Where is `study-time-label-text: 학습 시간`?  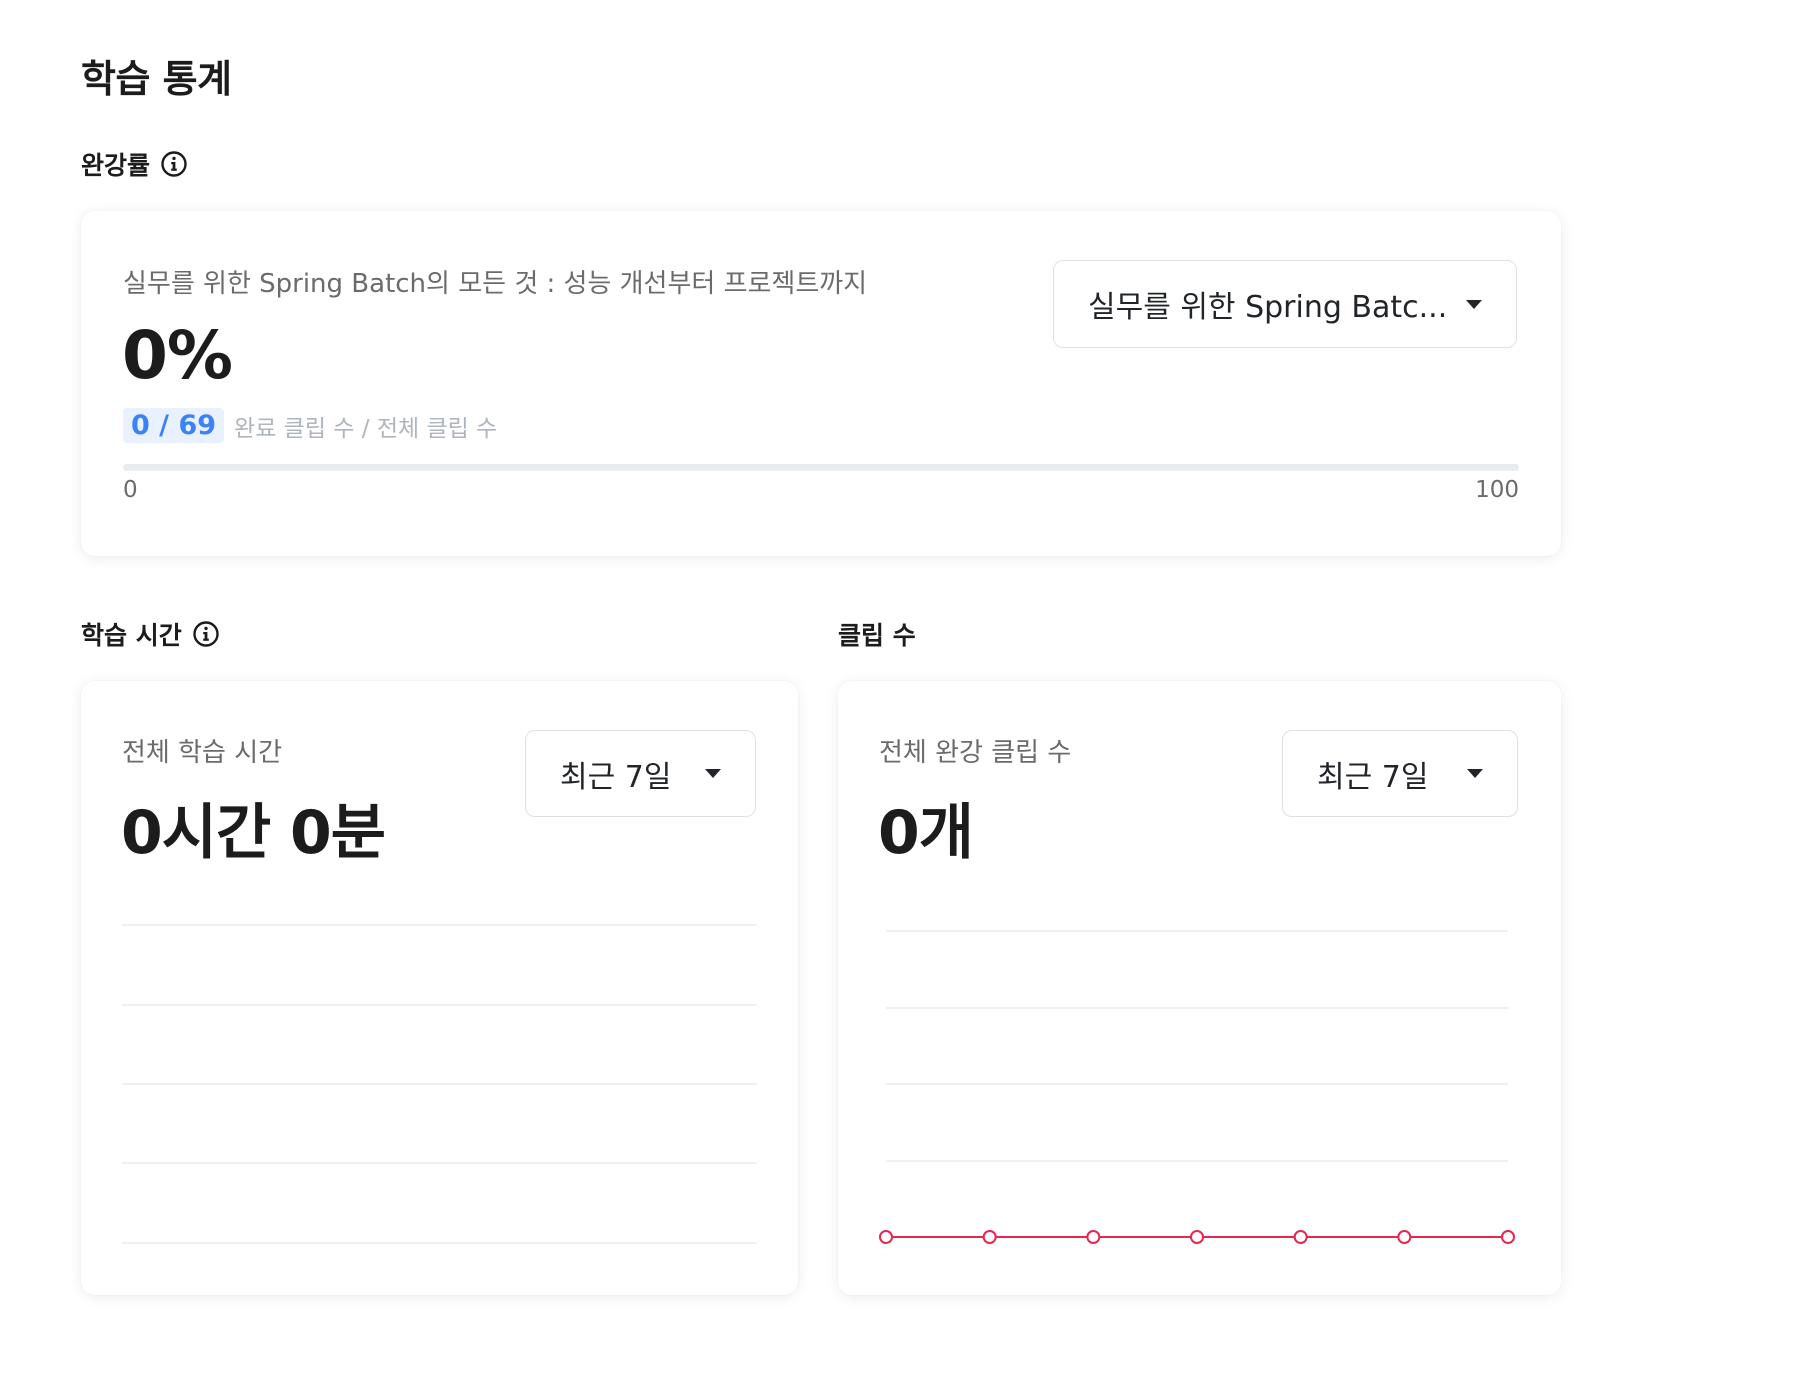 study-time-label-text: 학습 시간 is located at coordinates (131, 635).